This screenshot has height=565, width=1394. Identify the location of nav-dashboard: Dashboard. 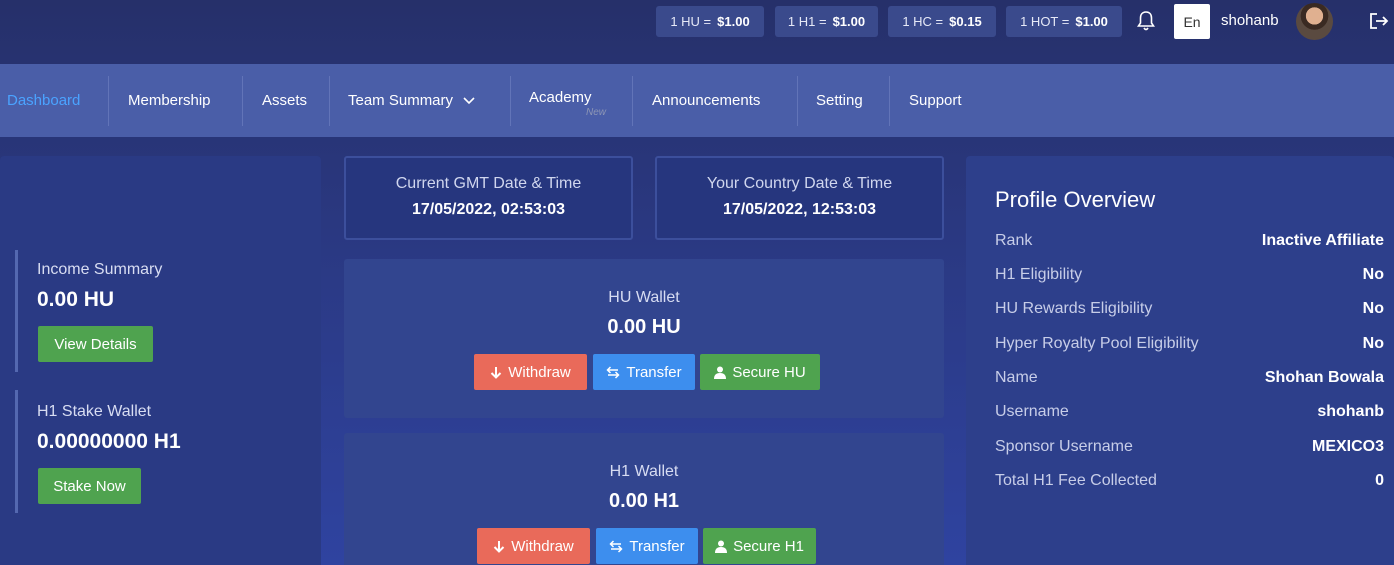
(43, 100).